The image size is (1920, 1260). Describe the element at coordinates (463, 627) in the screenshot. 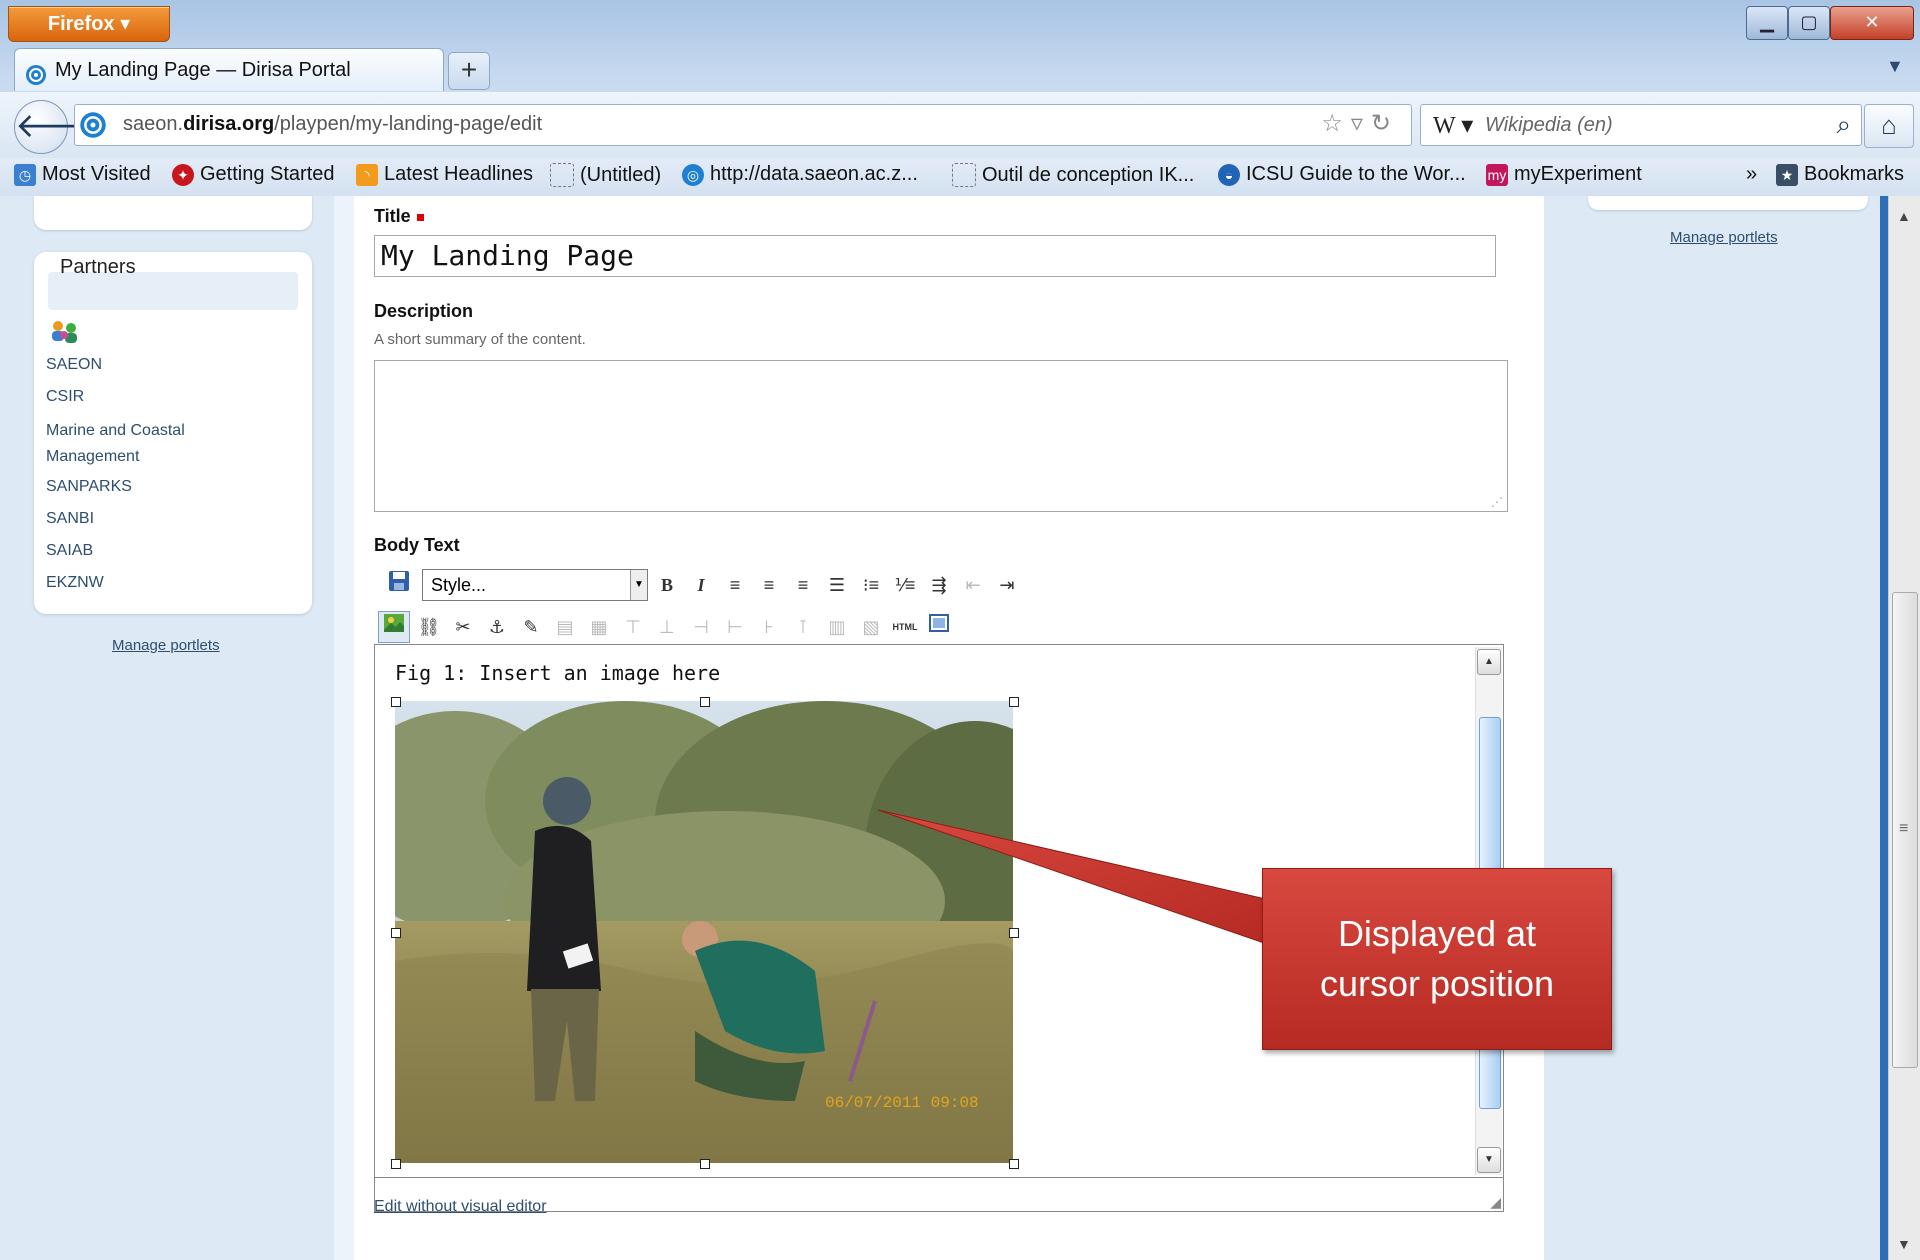

I see `unlink-icon: ✂` at that location.